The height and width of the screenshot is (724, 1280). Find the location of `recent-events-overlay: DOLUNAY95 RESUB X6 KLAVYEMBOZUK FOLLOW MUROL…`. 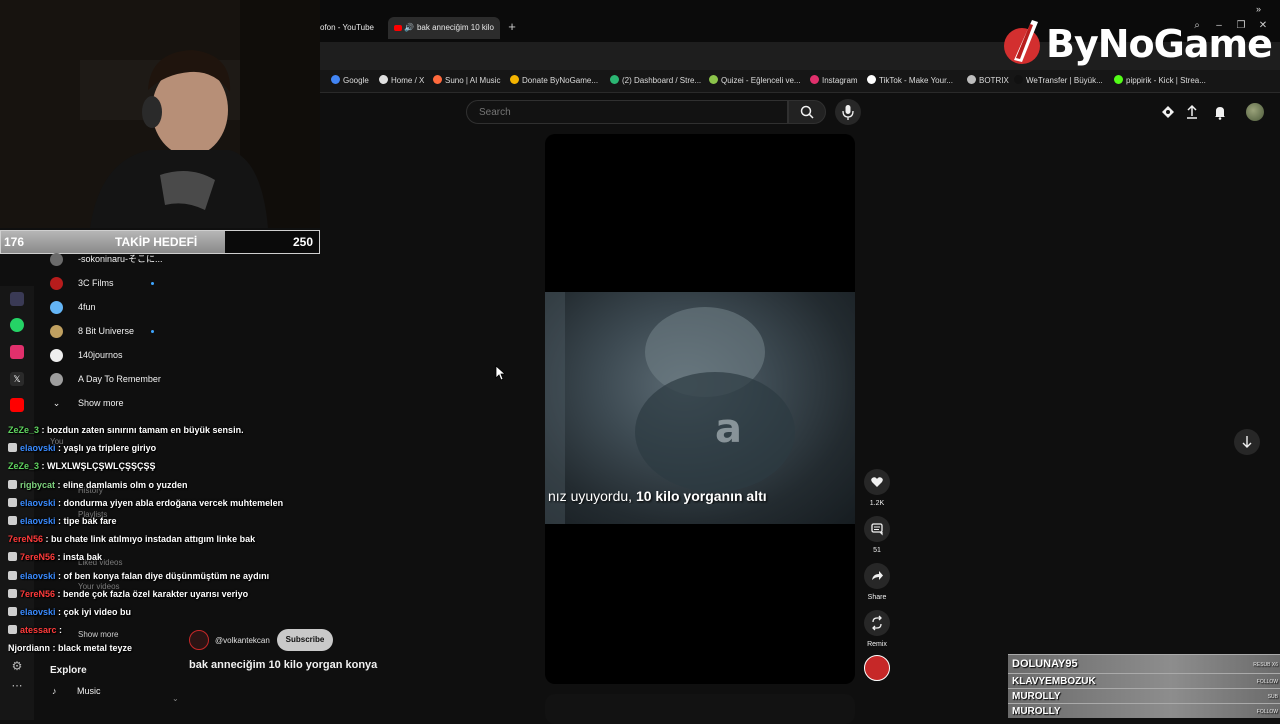

recent-events-overlay: DOLUNAY95 RESUB X6 KLAVYEMBOZUK FOLLOW MUROL… is located at coordinates (1144, 687).